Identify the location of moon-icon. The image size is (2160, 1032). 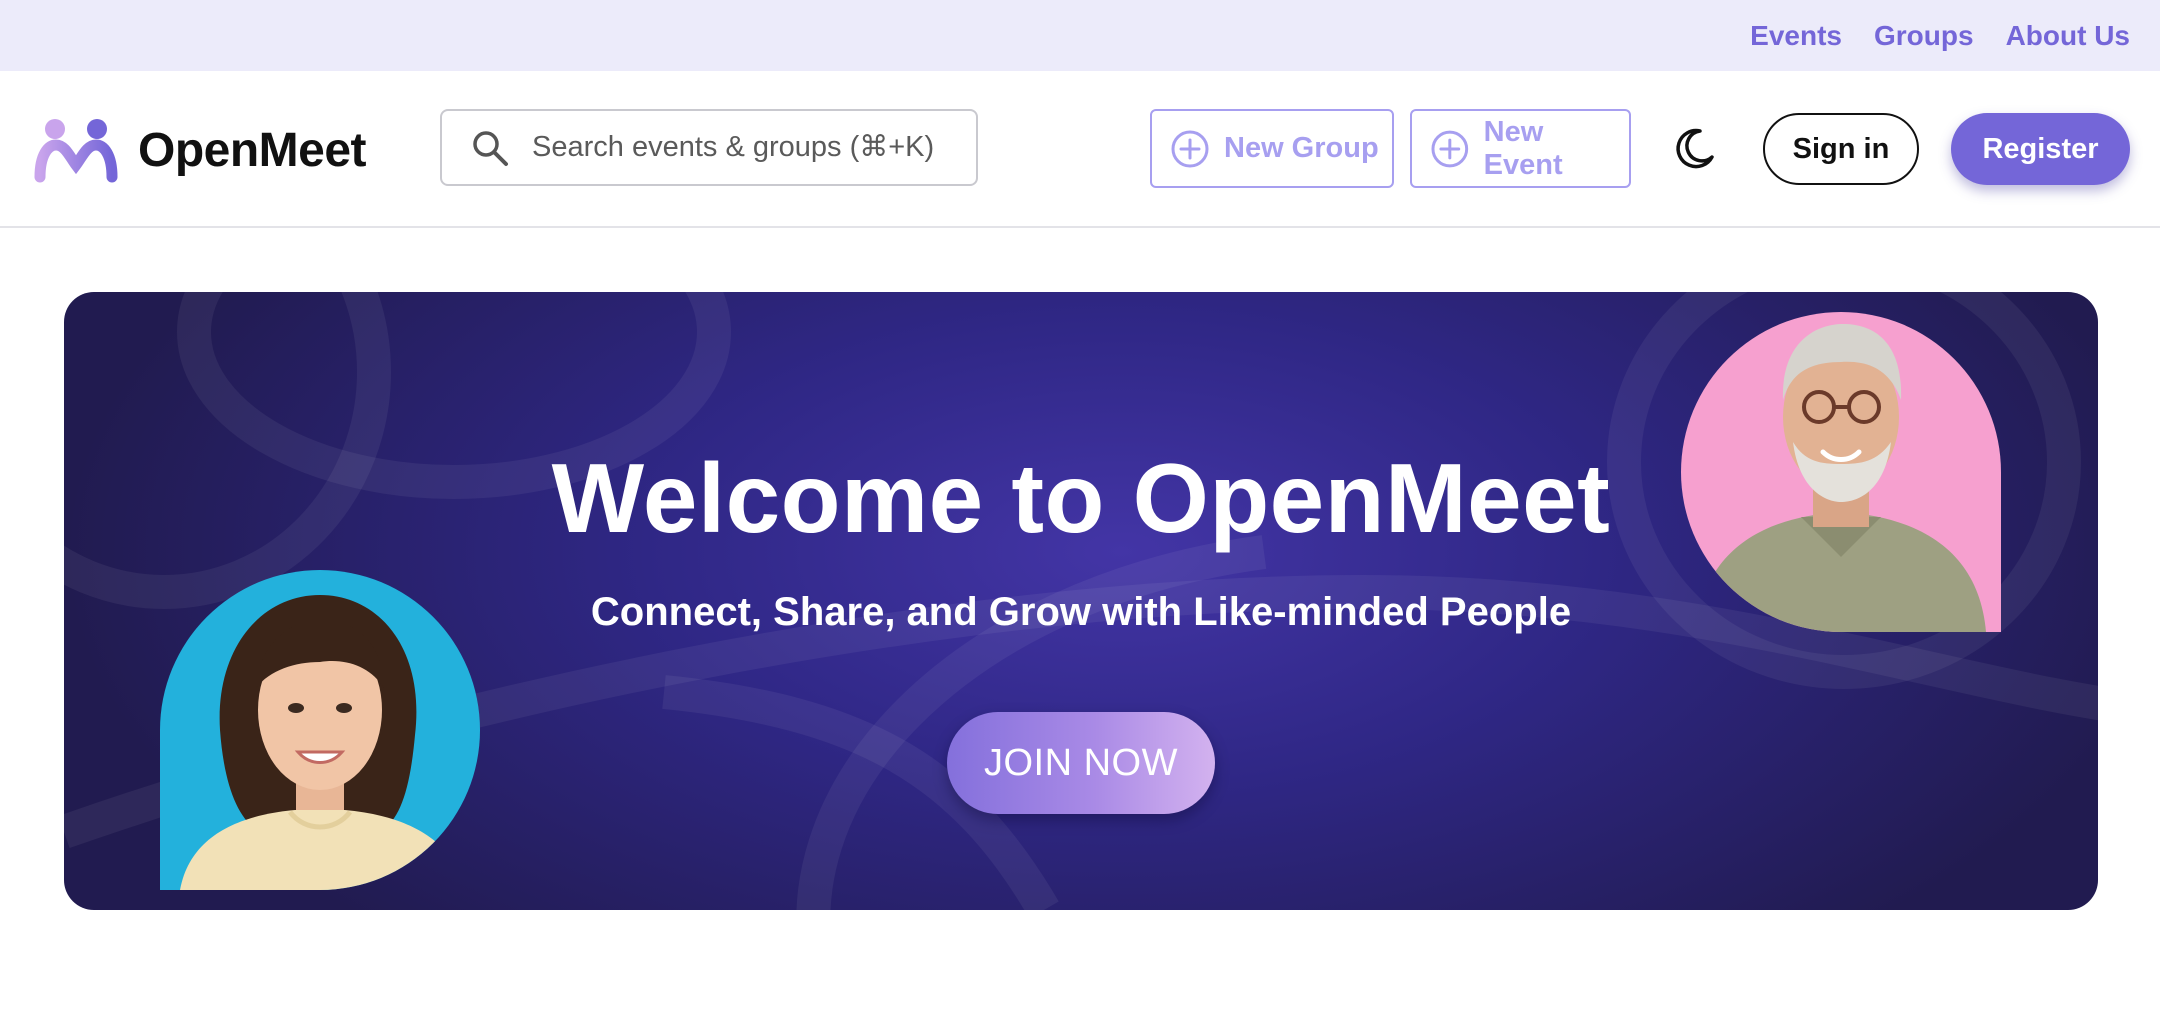
(1694, 149).